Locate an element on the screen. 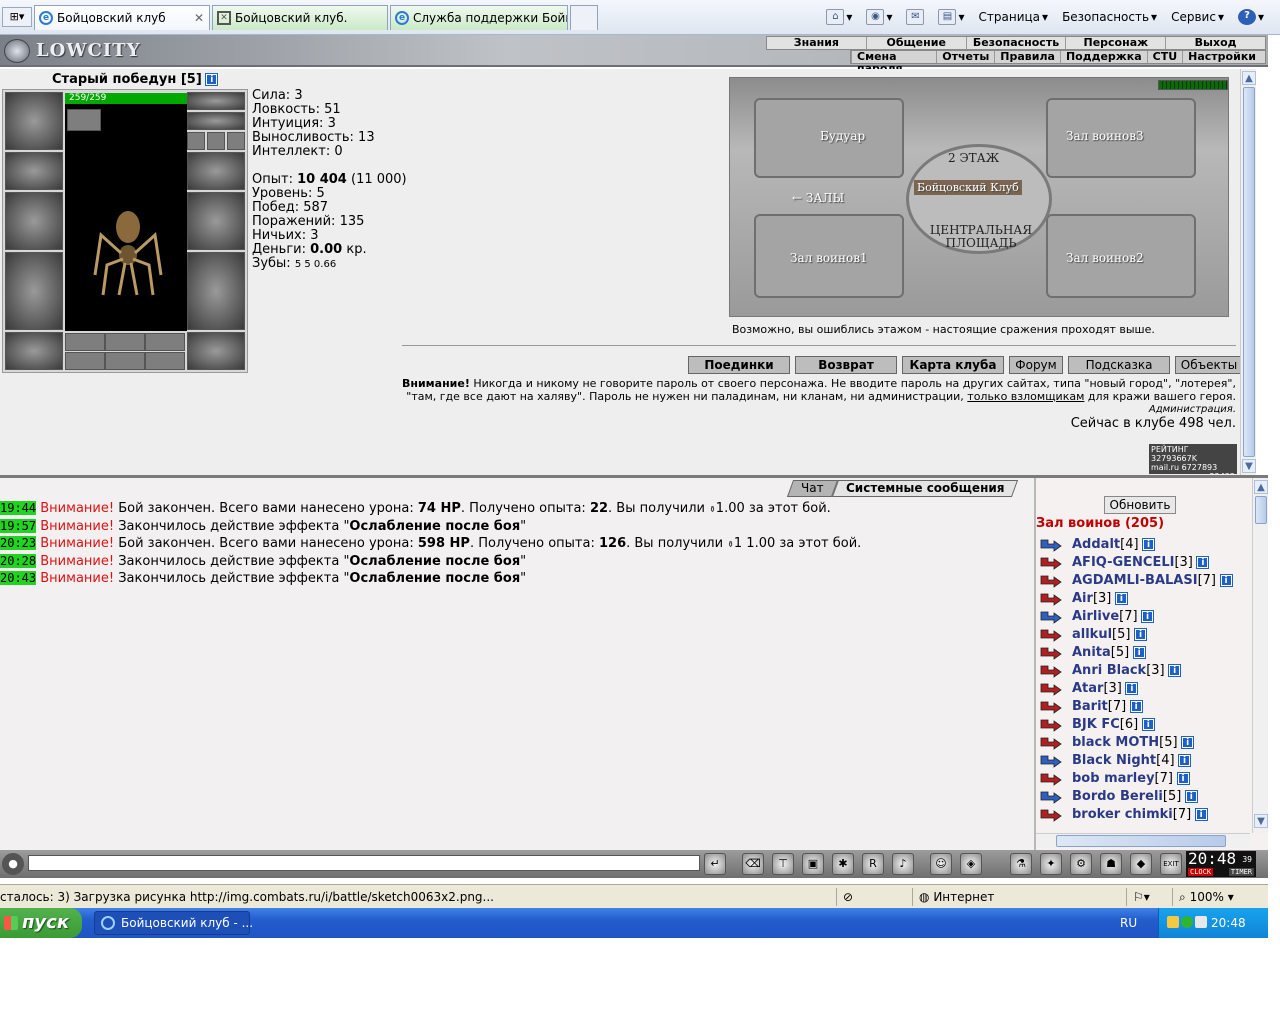  user-name: Barit[7] i is located at coordinates (1107, 707).